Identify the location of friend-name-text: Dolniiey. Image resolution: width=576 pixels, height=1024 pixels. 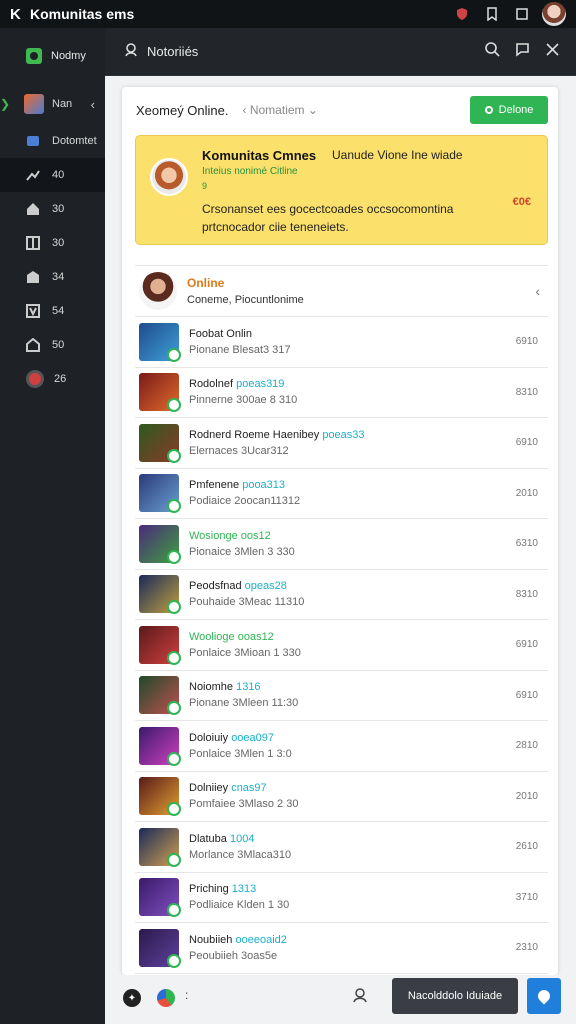
(210, 788).